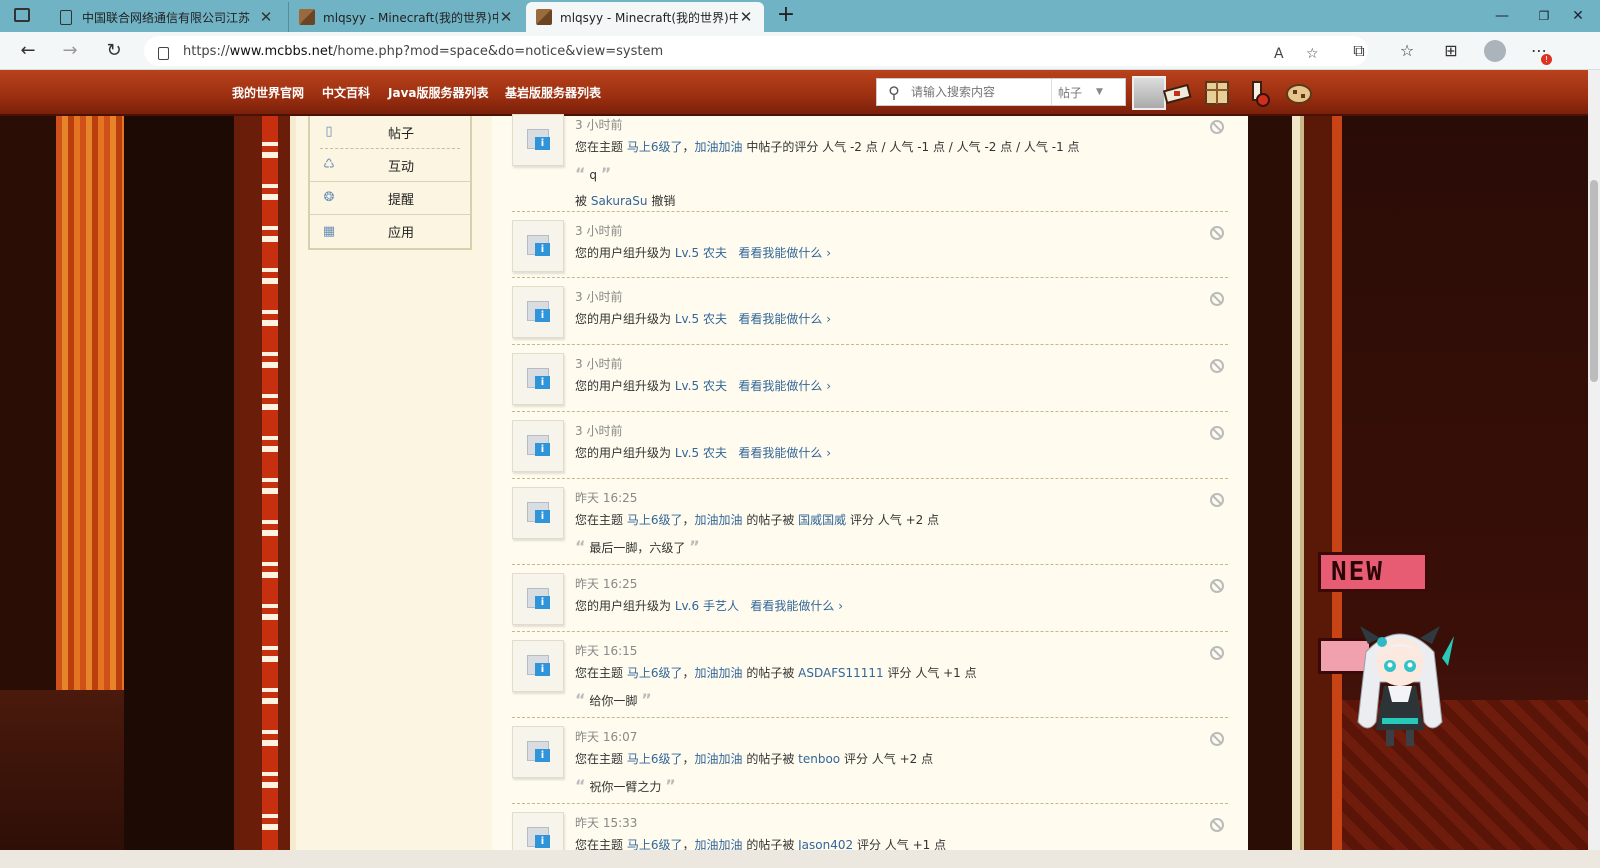  I want to click on read-aloud-icon: A, so click(1279, 54).